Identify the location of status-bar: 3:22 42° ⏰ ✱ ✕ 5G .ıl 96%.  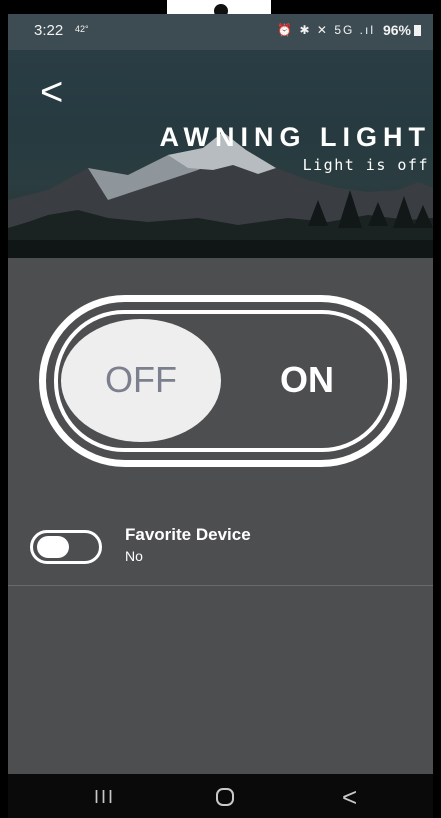
(220, 32).